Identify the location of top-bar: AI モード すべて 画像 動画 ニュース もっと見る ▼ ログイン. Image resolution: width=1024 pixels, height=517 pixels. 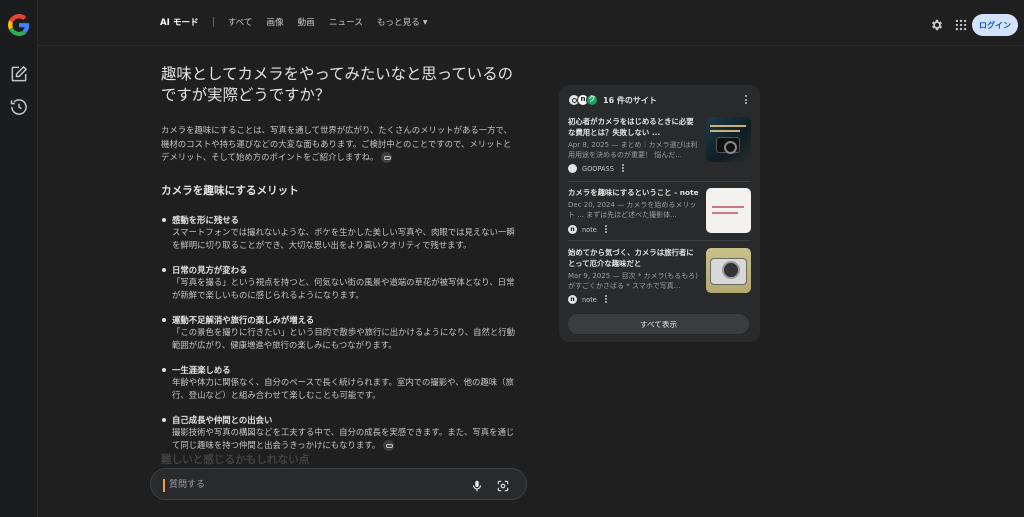
(531, 23).